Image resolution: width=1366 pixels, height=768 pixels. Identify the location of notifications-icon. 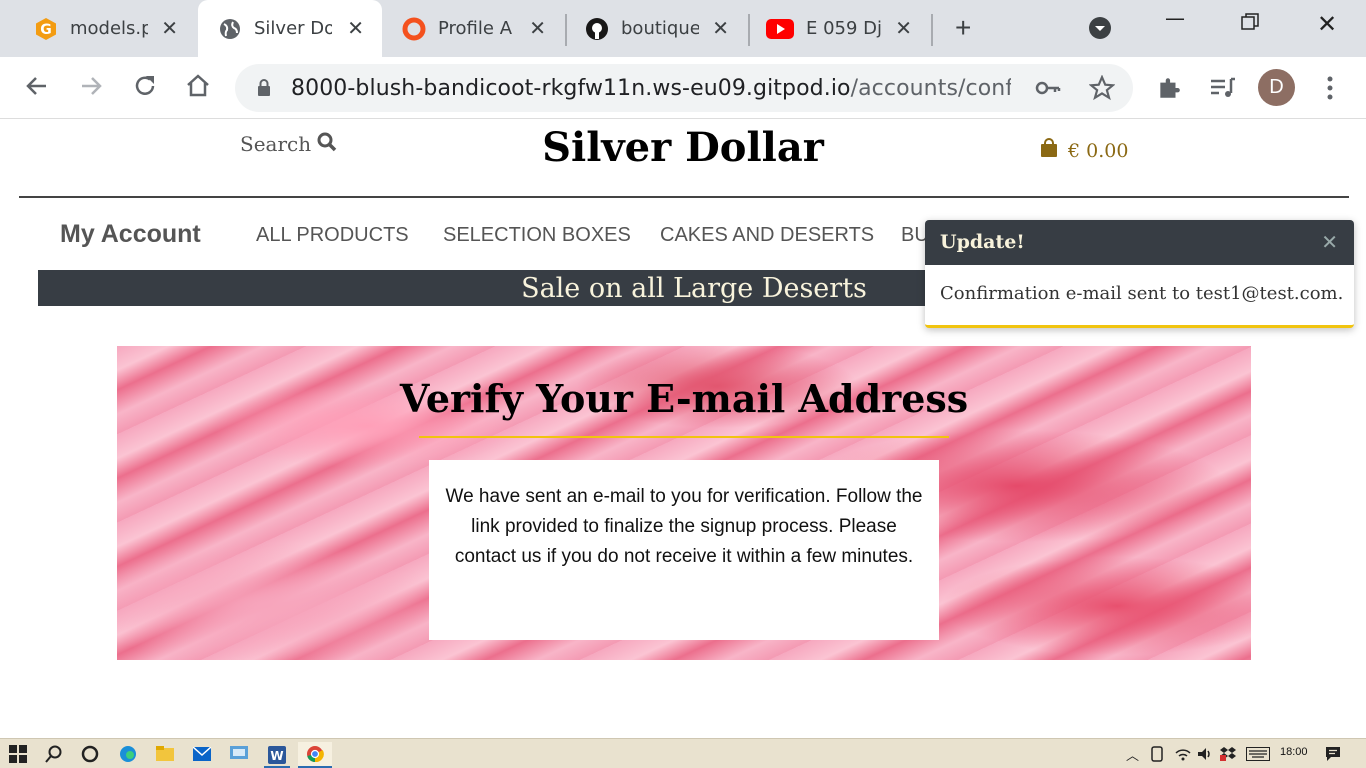
(1333, 754).